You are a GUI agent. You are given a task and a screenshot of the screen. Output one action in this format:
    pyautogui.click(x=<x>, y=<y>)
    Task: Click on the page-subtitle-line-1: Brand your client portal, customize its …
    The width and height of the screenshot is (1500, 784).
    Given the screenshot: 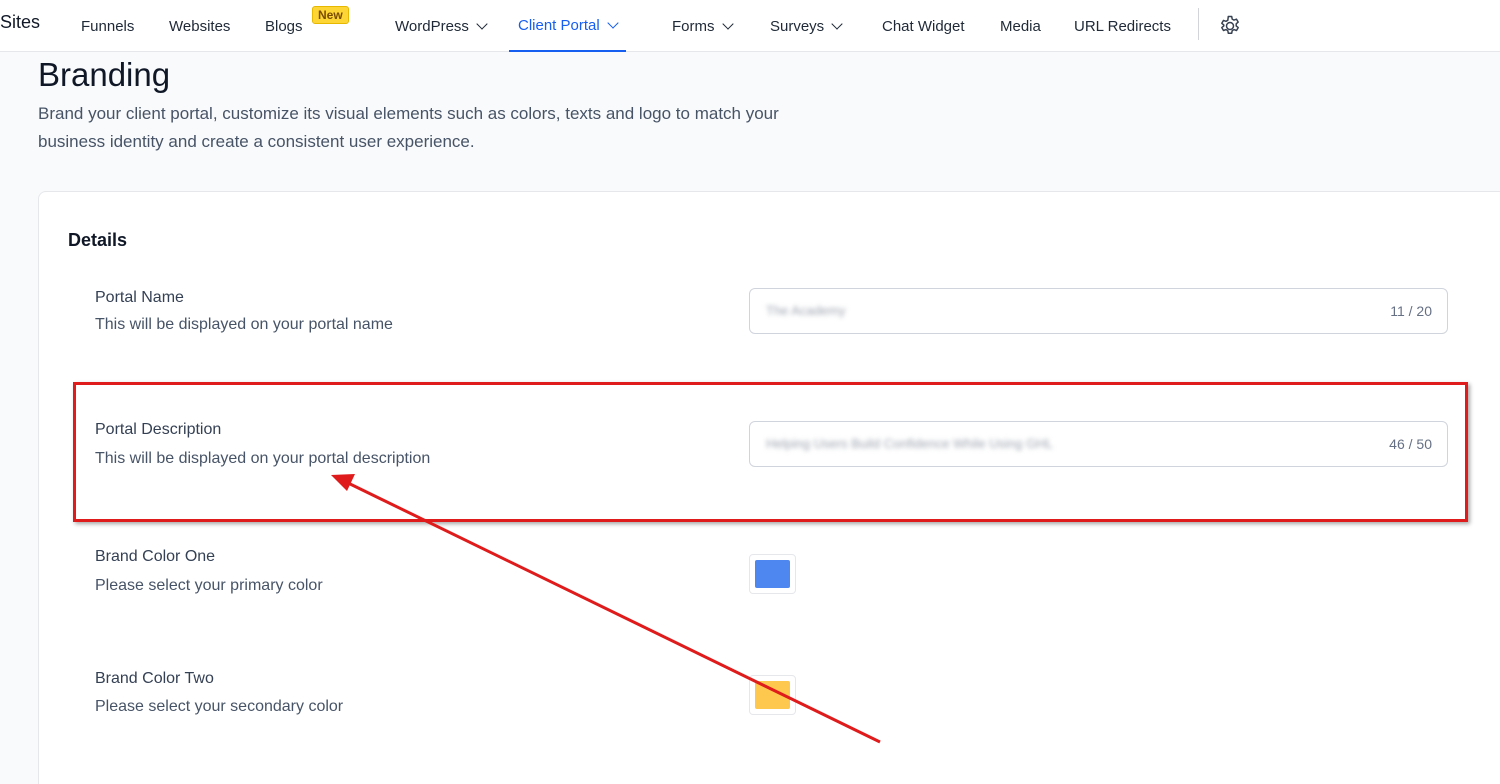 What is the action you would take?
    pyautogui.click(x=408, y=113)
    